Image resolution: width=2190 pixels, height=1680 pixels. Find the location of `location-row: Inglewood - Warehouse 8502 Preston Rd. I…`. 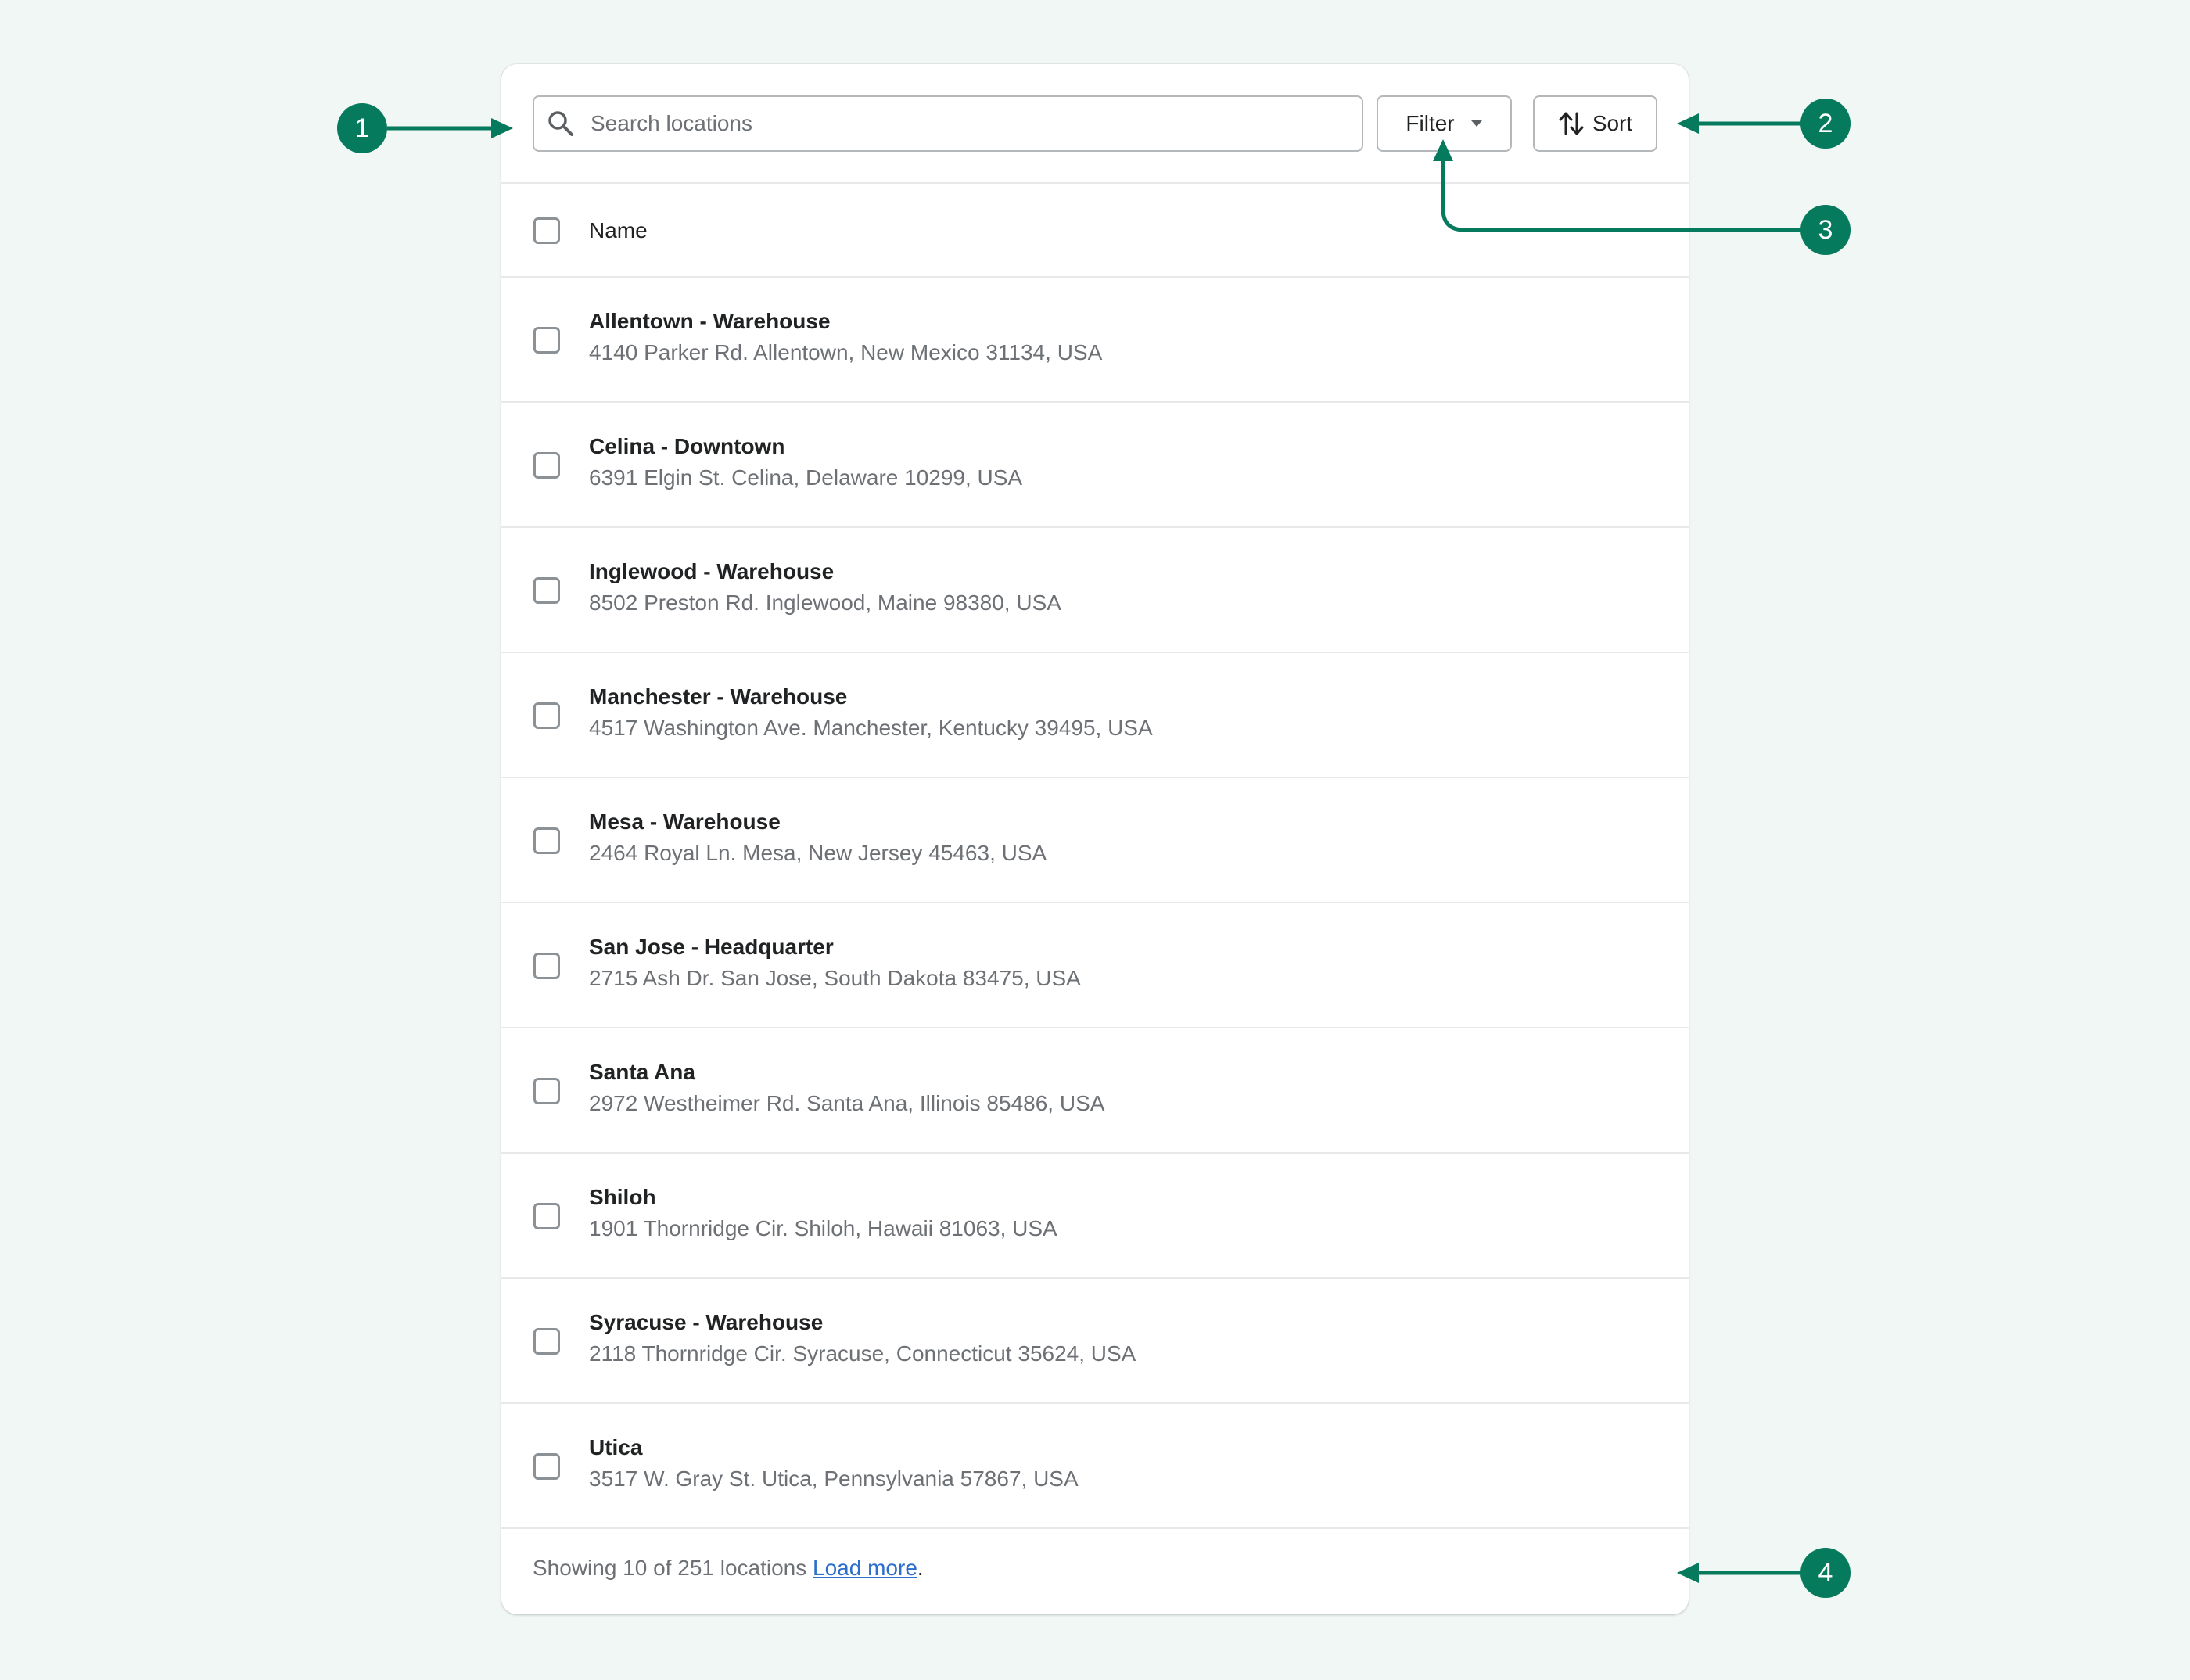

location-row: Inglewood - Warehouse 8502 Preston Rd. I… is located at coordinates (1095, 590).